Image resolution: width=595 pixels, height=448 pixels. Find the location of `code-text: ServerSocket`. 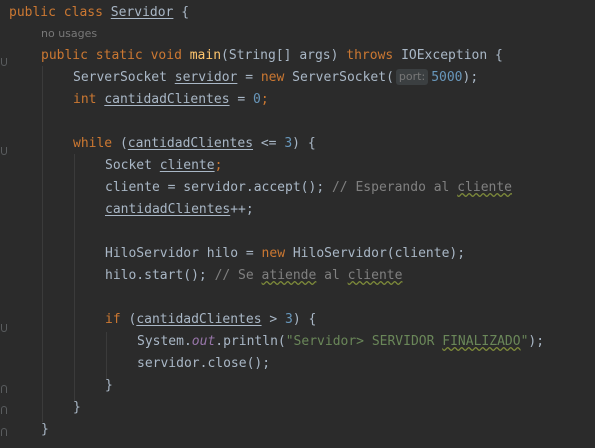

code-text: ServerSocket is located at coordinates (124, 77).